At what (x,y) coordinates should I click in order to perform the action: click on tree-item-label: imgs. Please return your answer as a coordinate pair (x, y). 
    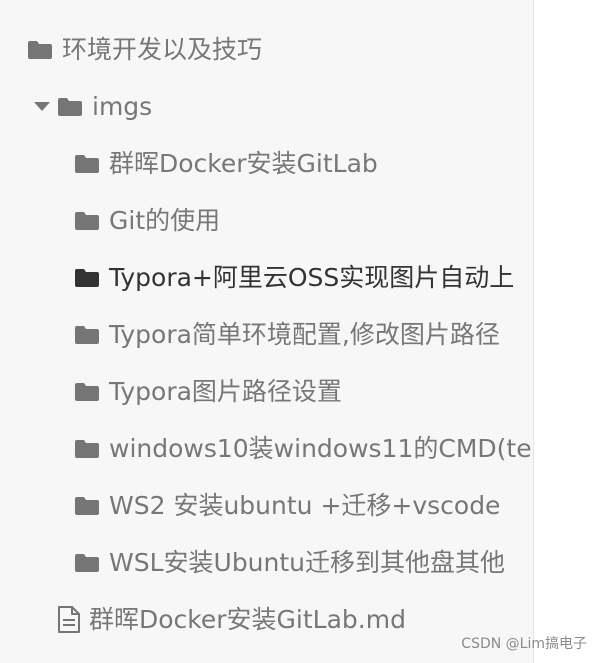
    Looking at the image, I should click on (122, 106).